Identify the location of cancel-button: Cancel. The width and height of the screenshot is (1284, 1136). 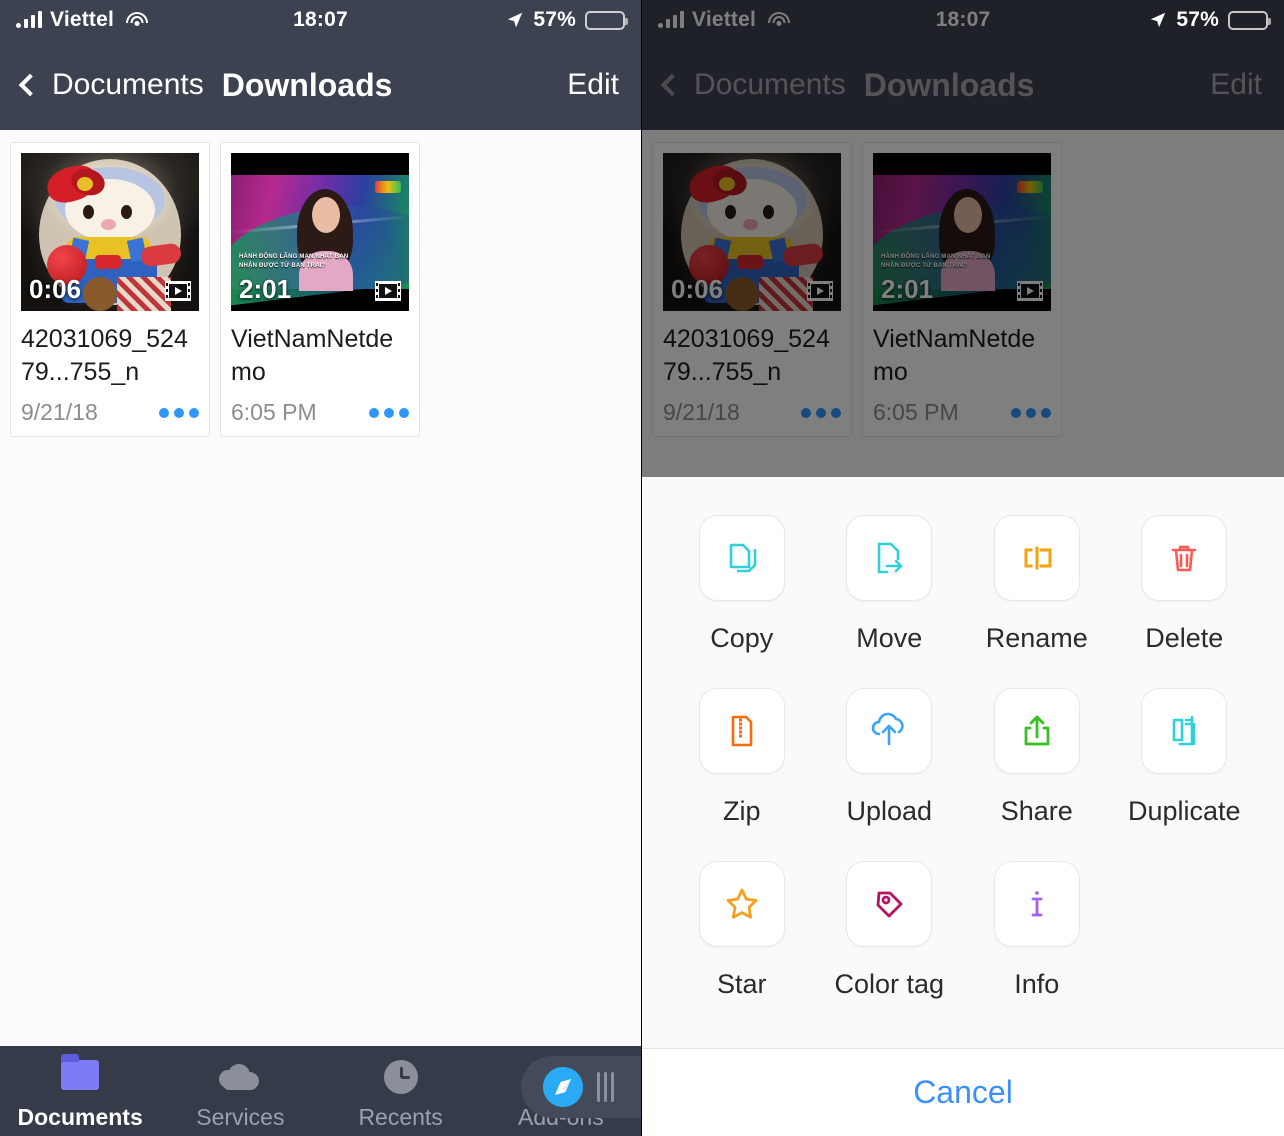
(963, 1092).